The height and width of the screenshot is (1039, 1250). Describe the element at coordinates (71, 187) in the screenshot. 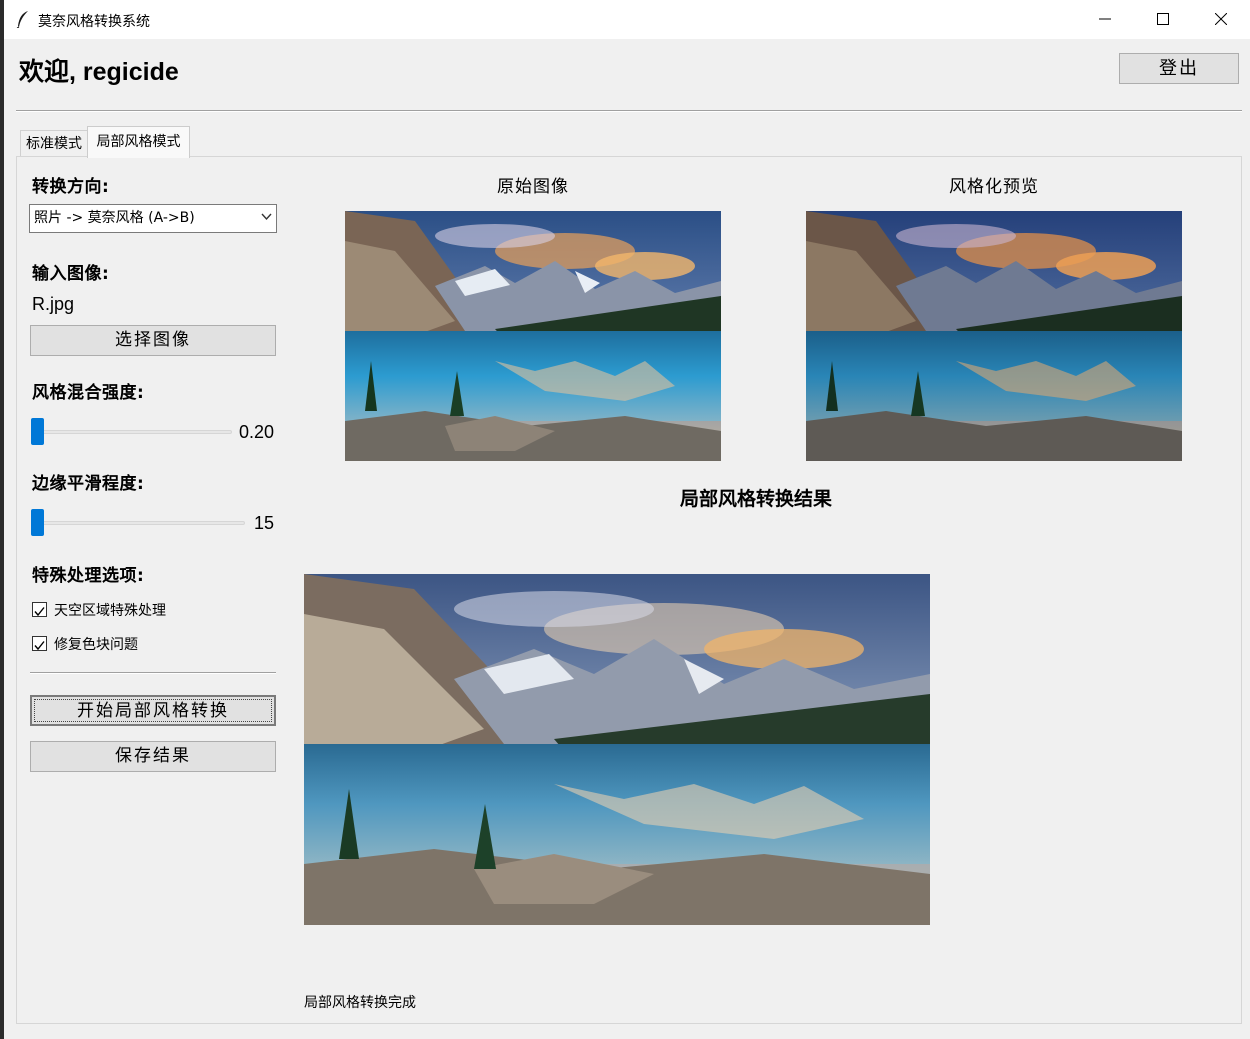

I see `direction-label: 转换方向:` at that location.